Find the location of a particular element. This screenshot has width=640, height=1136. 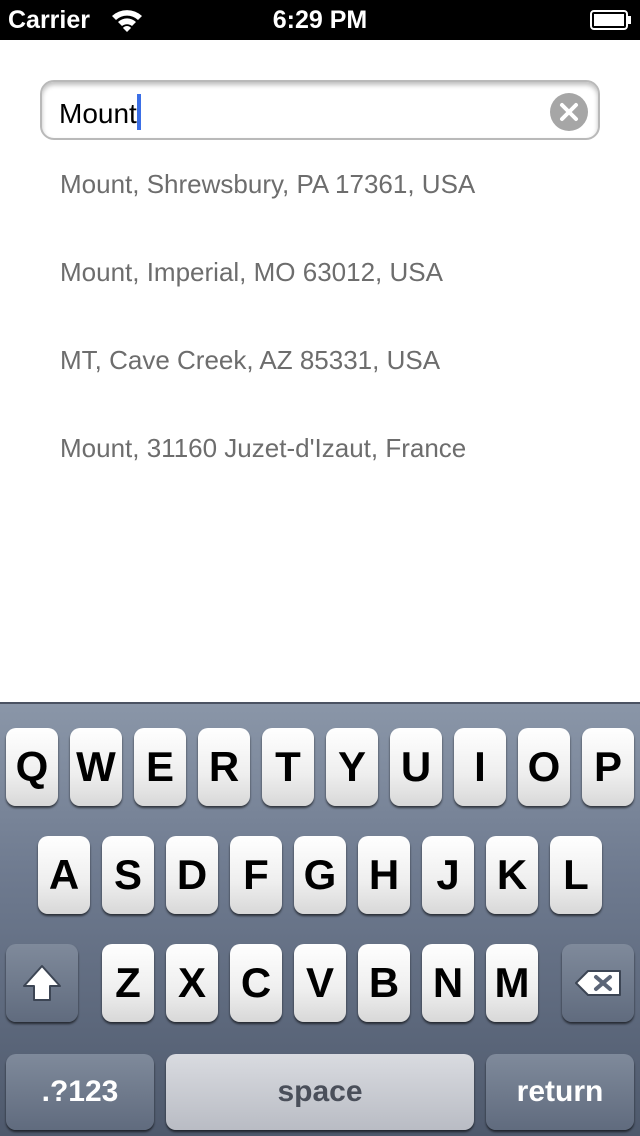

key-d: D is located at coordinates (192, 875).